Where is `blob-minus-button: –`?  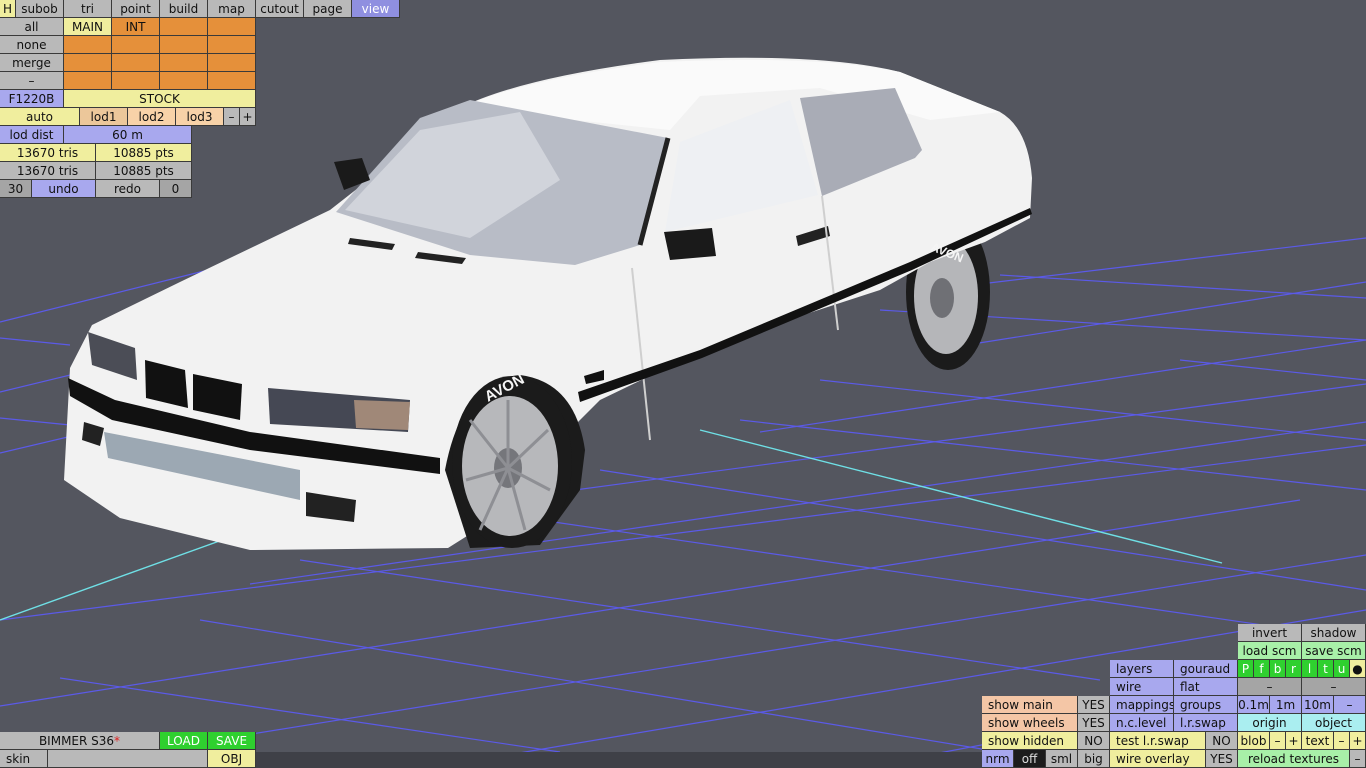 blob-minus-button: – is located at coordinates (1278, 741).